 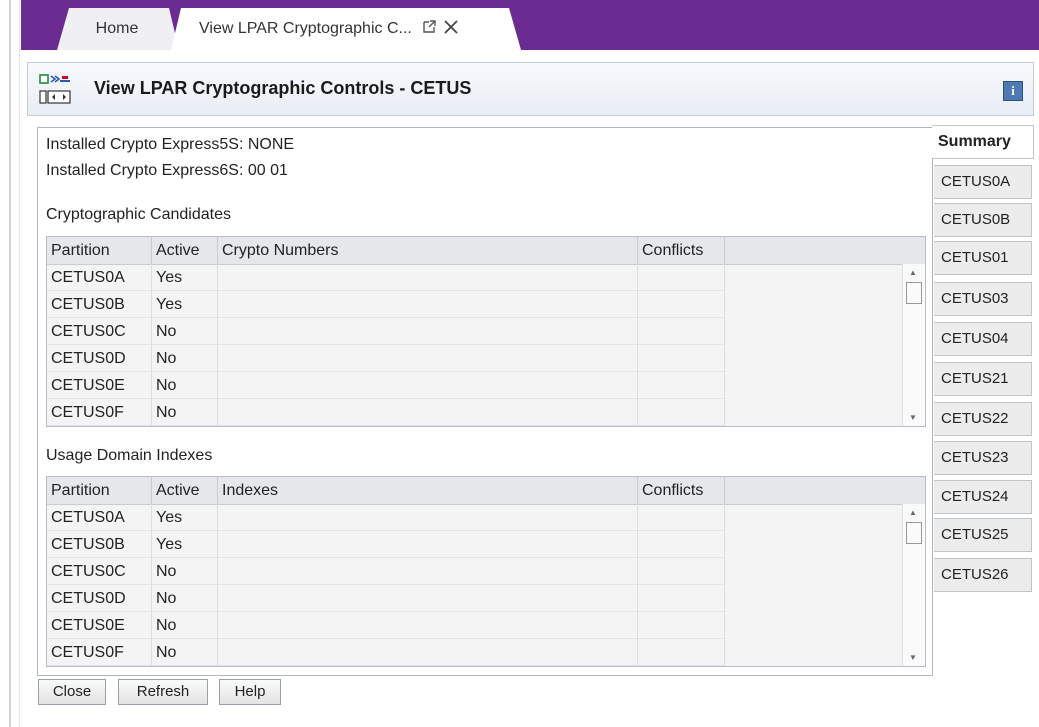 What do you see at coordinates (99, 331) in the screenshot?
I see `partition-cell: CETUS0C` at bounding box center [99, 331].